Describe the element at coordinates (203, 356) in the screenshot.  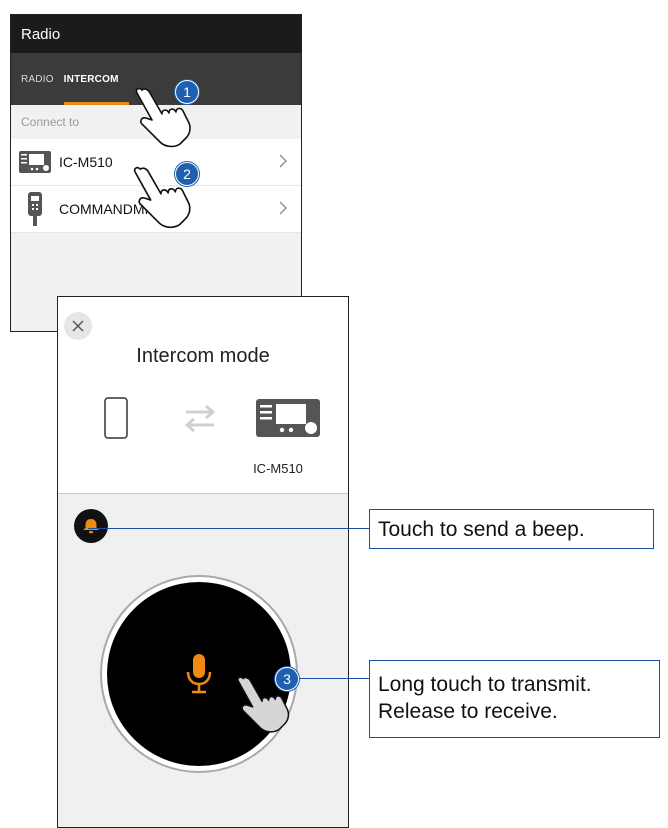
I see `page-title: Intercom mode` at that location.